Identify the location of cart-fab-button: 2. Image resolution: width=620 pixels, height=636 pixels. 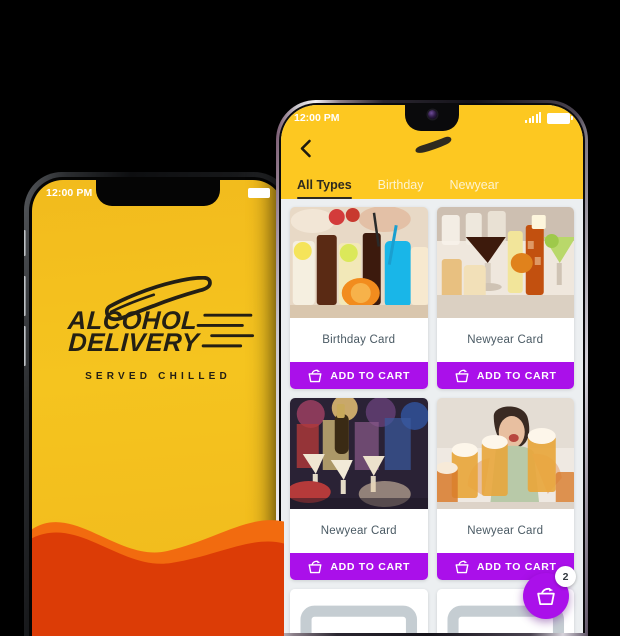
(549, 592).